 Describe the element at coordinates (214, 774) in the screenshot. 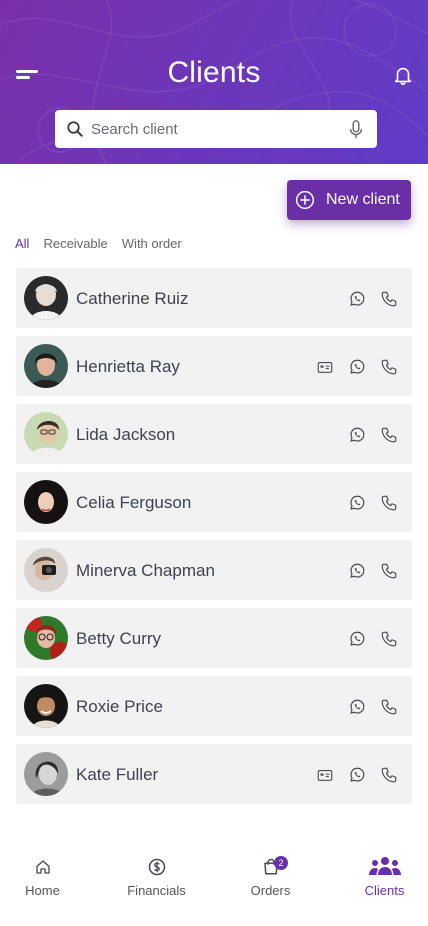

I see `client-row: Kate Fuller` at that location.